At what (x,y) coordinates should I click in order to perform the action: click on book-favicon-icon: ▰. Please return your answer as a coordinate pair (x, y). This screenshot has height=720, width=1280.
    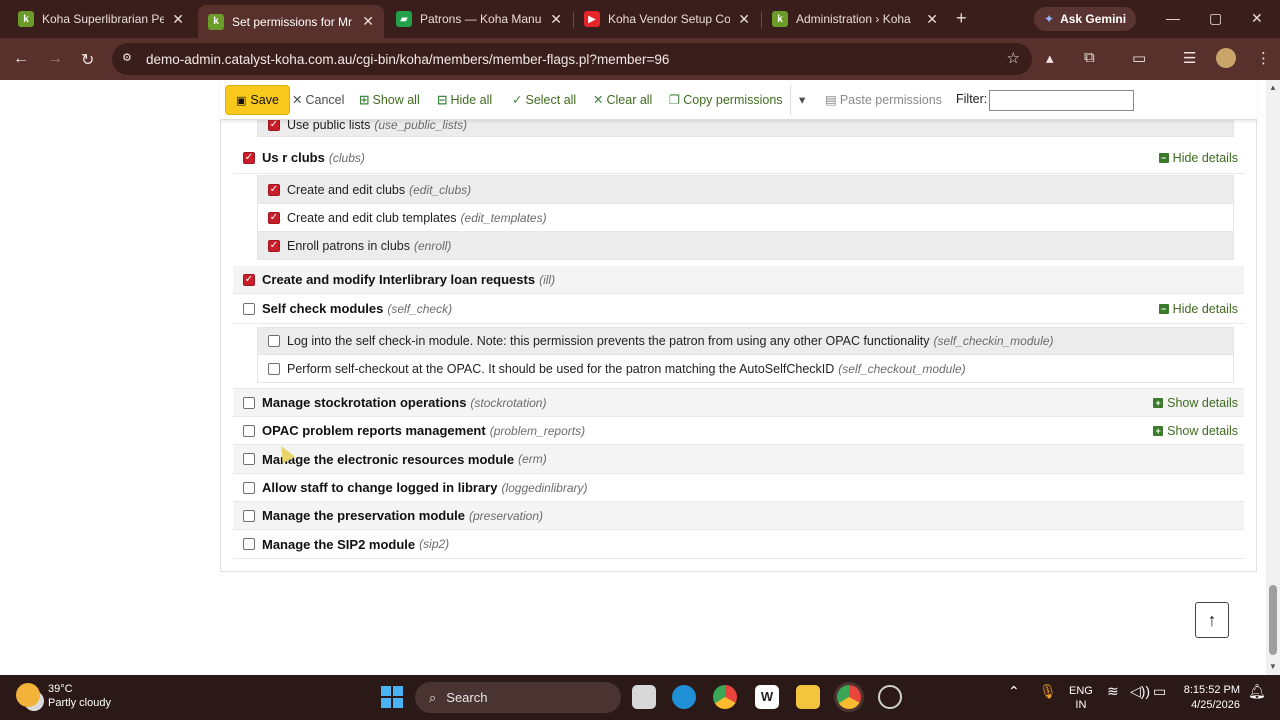
    Looking at the image, I should click on (404, 19).